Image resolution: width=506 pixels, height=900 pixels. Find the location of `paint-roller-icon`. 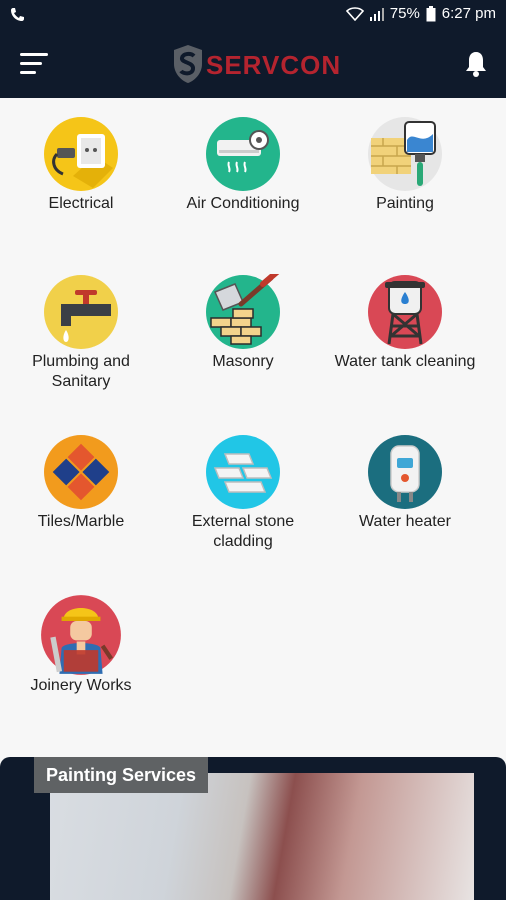

paint-roller-icon is located at coordinates (405, 154).